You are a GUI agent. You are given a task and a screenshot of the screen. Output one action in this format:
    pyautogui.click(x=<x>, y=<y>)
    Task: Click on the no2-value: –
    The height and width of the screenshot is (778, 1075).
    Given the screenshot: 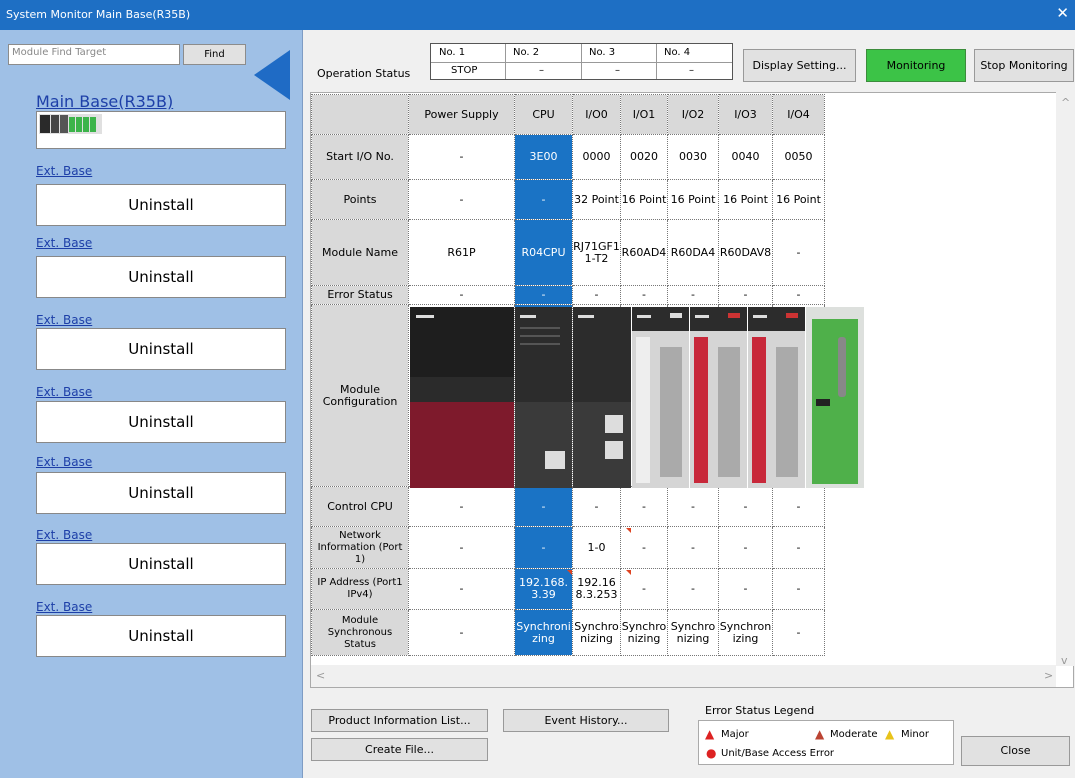 What is the action you would take?
    pyautogui.click(x=541, y=70)
    